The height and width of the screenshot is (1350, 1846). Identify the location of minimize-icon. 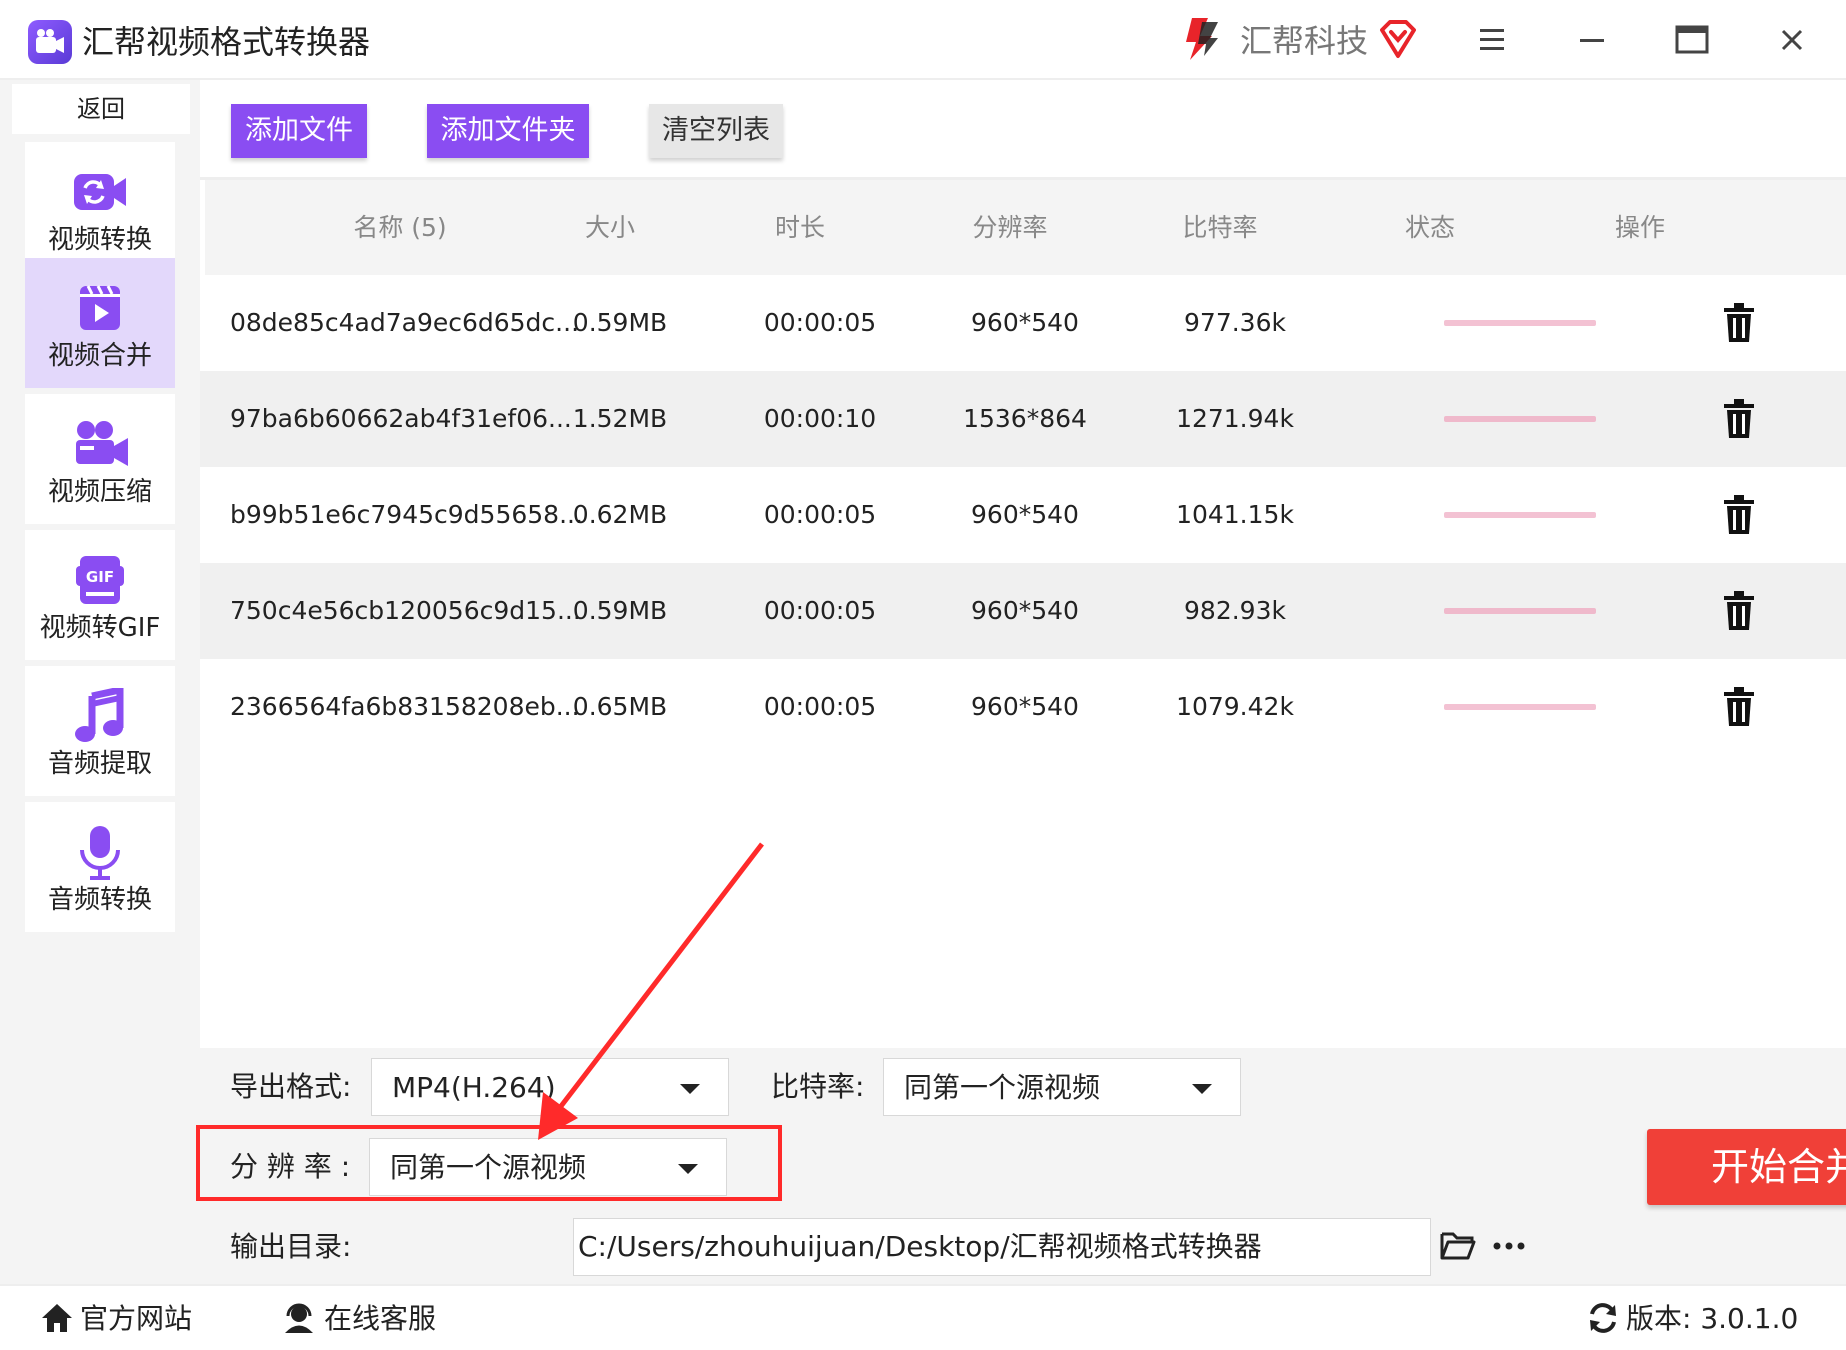
(1592, 40).